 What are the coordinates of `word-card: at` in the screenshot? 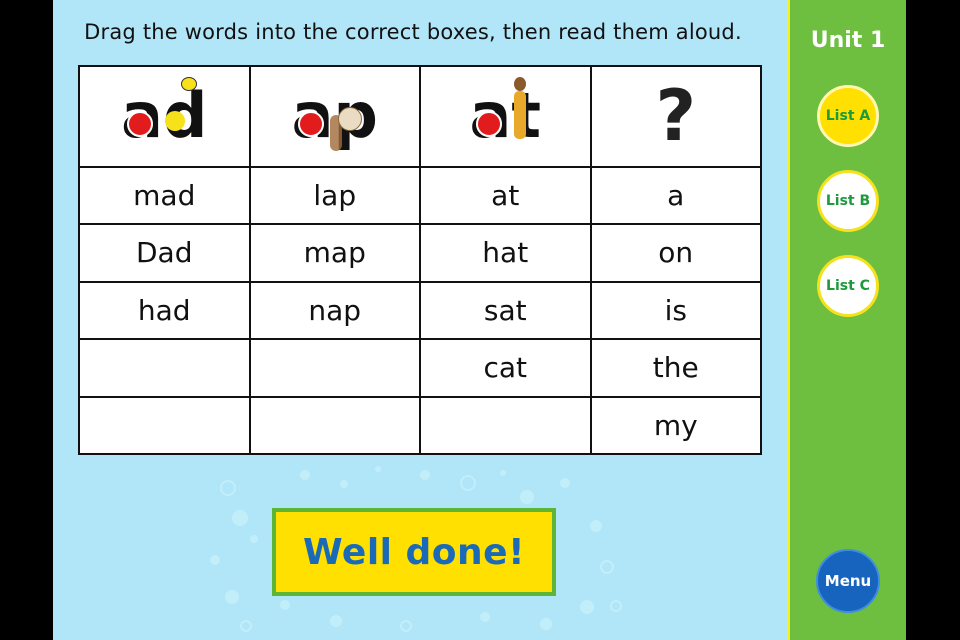 It's located at (505, 195).